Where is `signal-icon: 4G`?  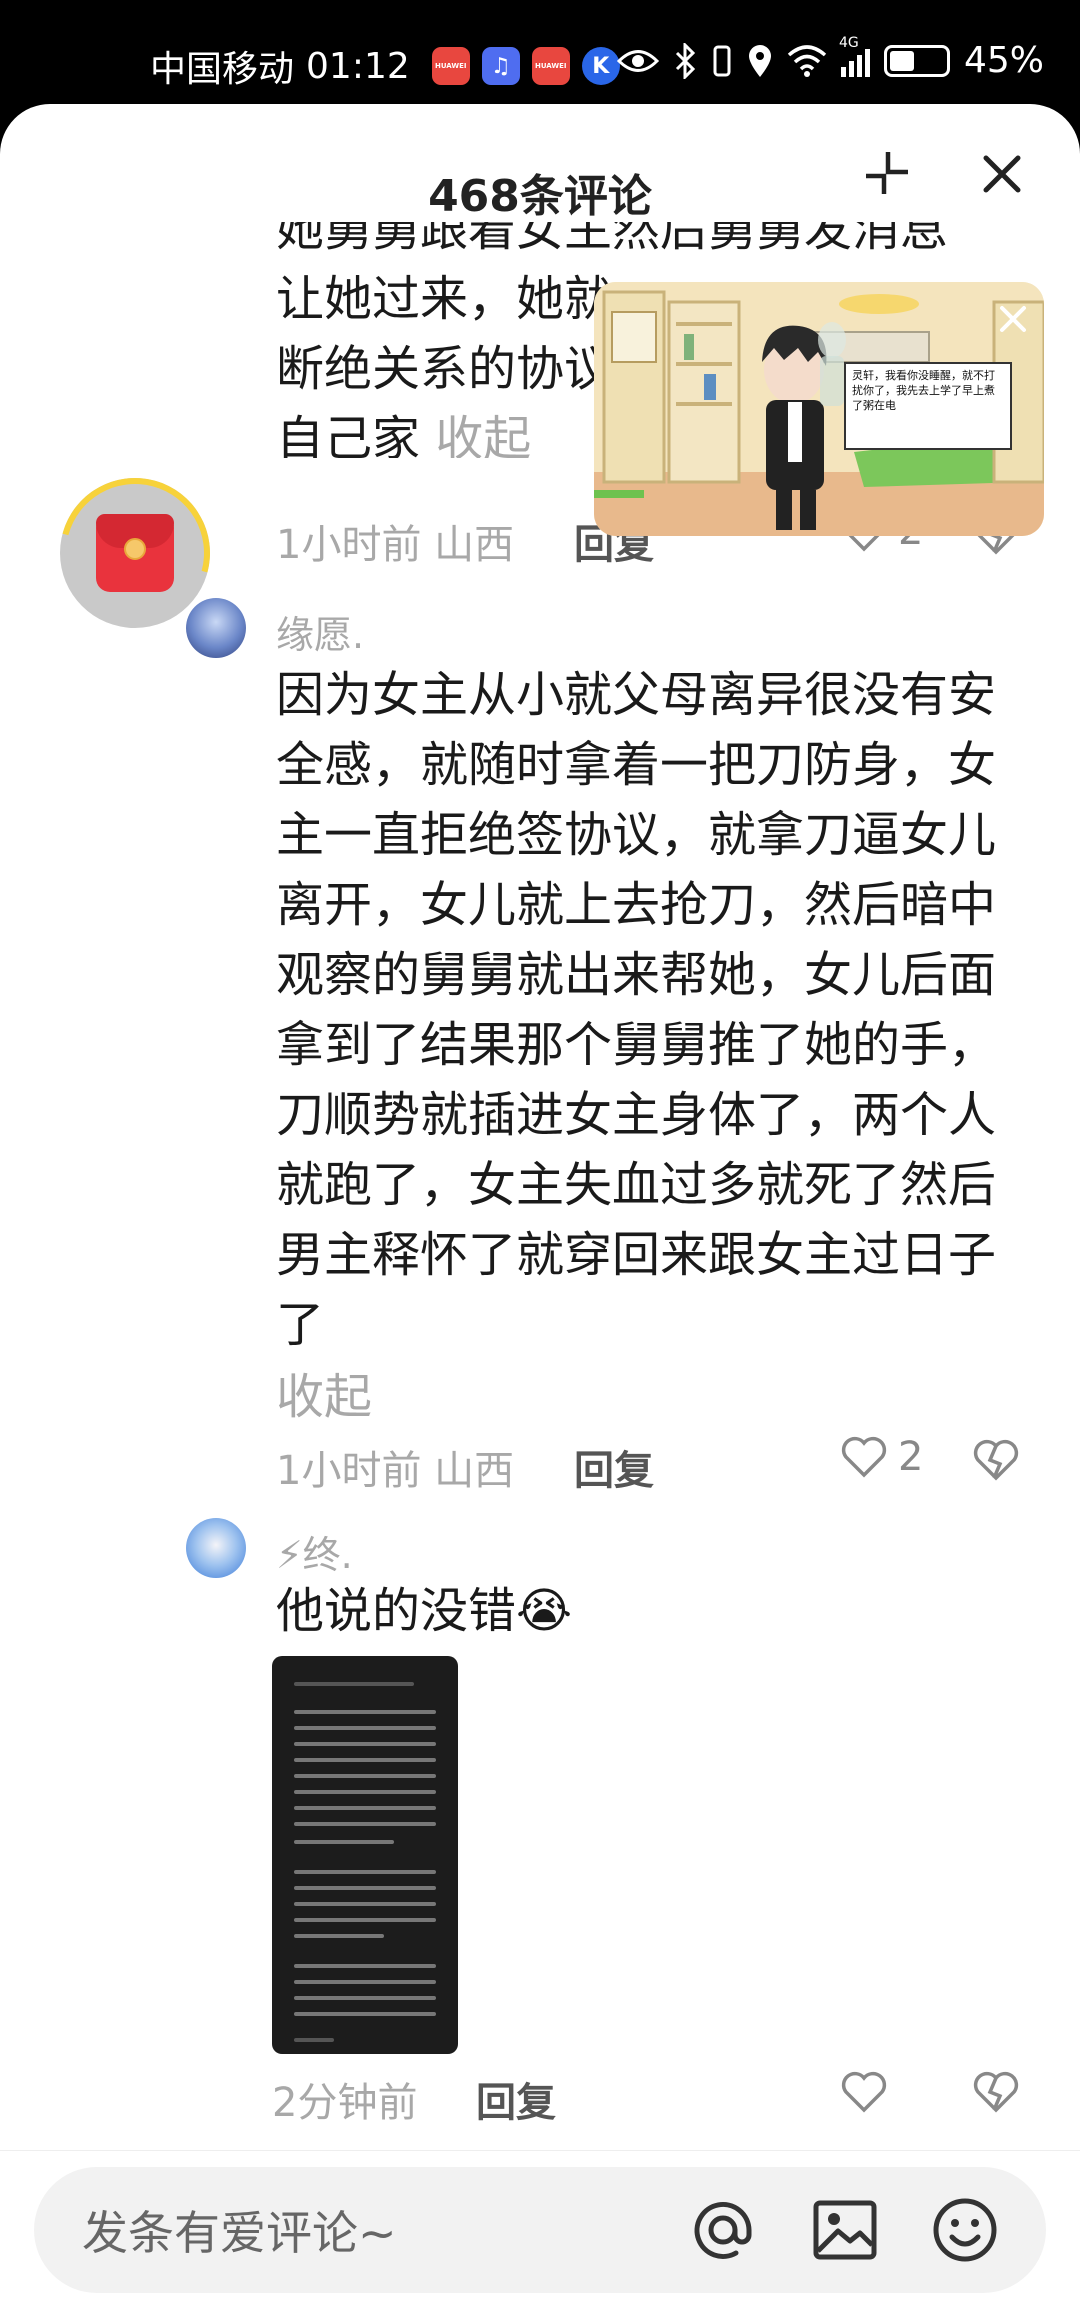
signal-icon: 4G is located at coordinates (854, 56).